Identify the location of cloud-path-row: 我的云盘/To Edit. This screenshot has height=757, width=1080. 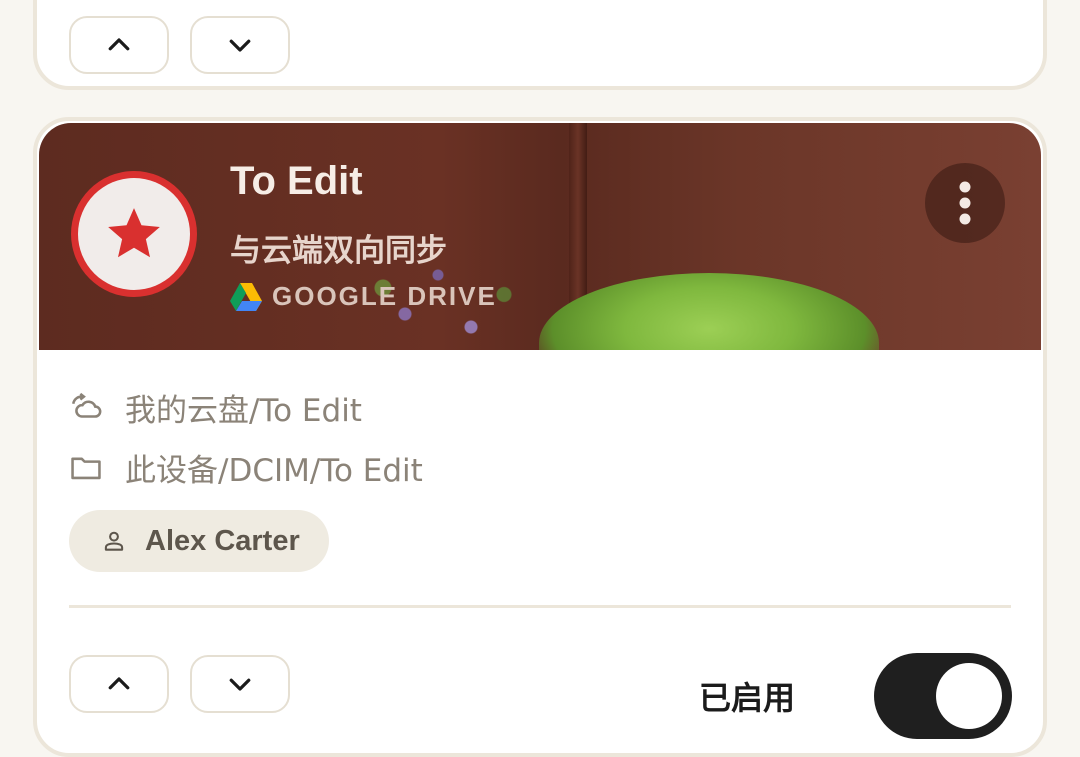
(215, 407).